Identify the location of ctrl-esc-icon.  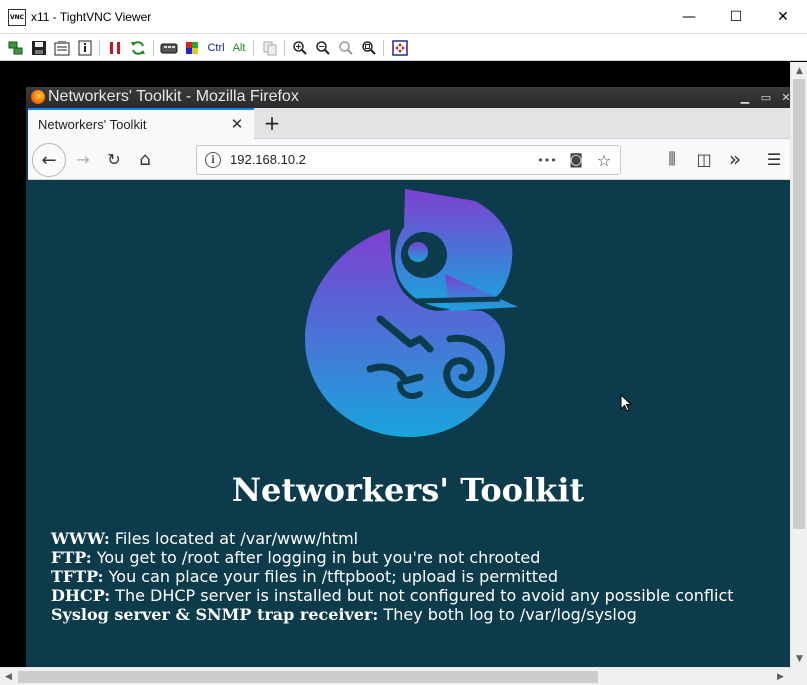
(192, 48).